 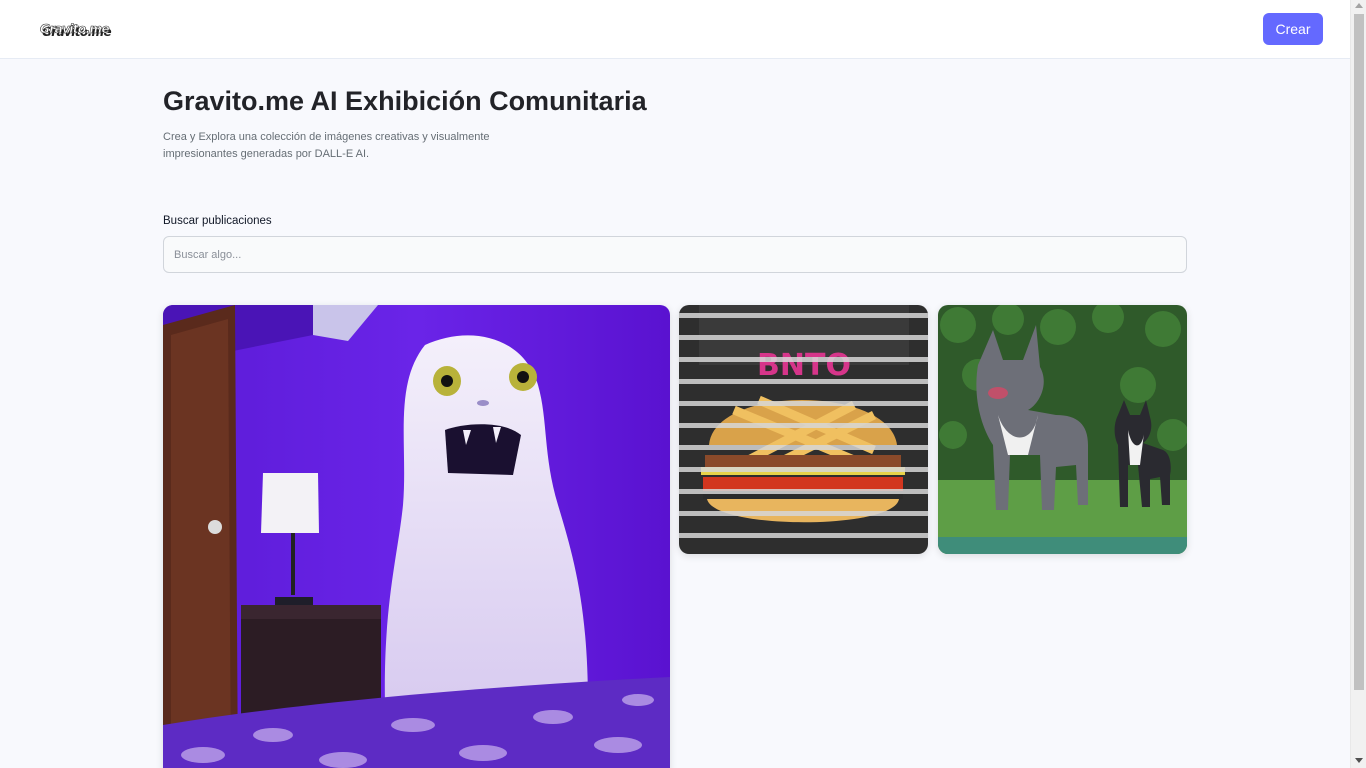 I want to click on burger-sign-text: BNTO, so click(x=804, y=365).